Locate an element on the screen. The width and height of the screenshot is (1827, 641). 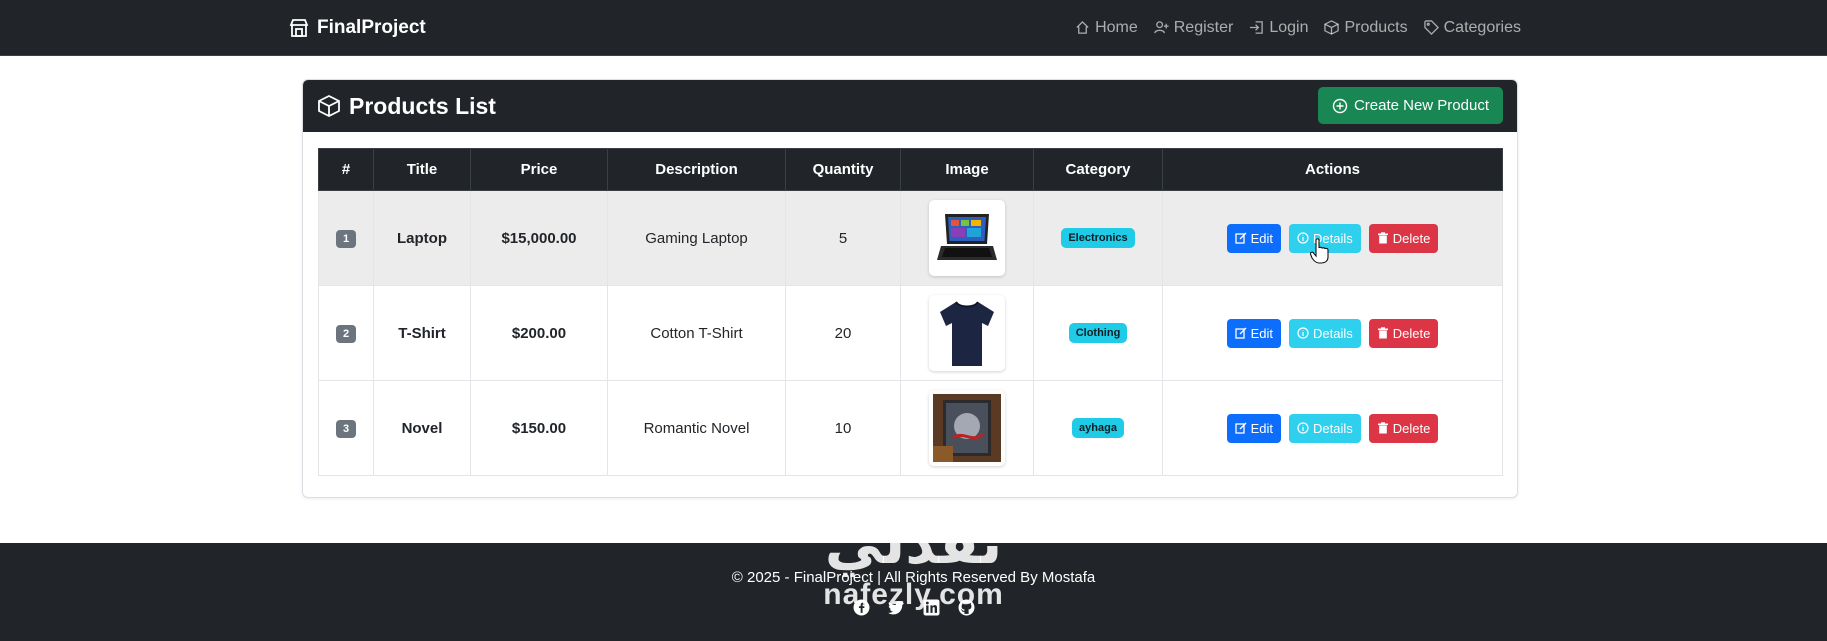
shop-icon is located at coordinates (299, 27).